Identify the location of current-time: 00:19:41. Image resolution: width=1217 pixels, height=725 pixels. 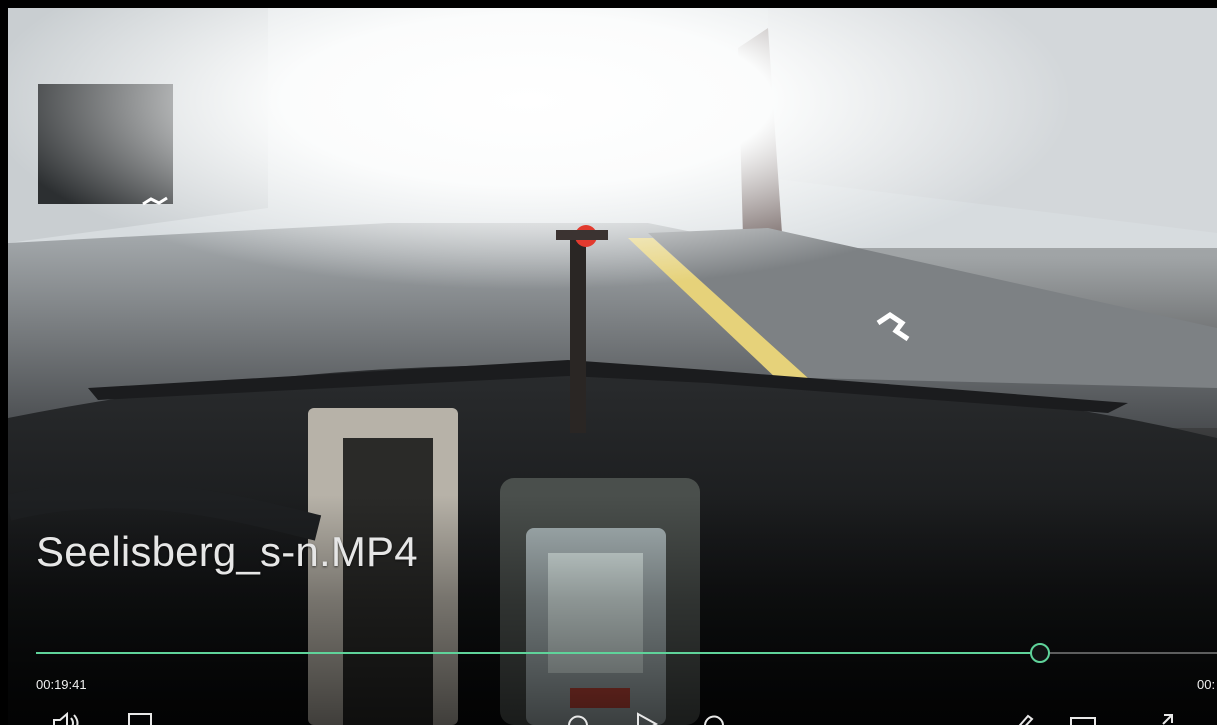
(61, 684).